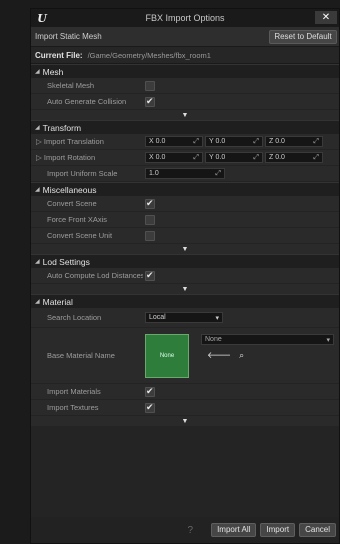 Image resolution: width=340 pixels, height=544 pixels. I want to click on section-transform: ◢ Transform, so click(185, 127).